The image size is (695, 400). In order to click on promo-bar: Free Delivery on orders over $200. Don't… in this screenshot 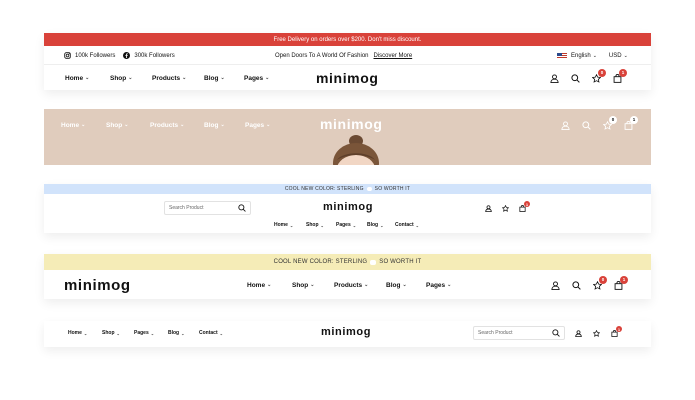, I will do `click(347, 39)`.